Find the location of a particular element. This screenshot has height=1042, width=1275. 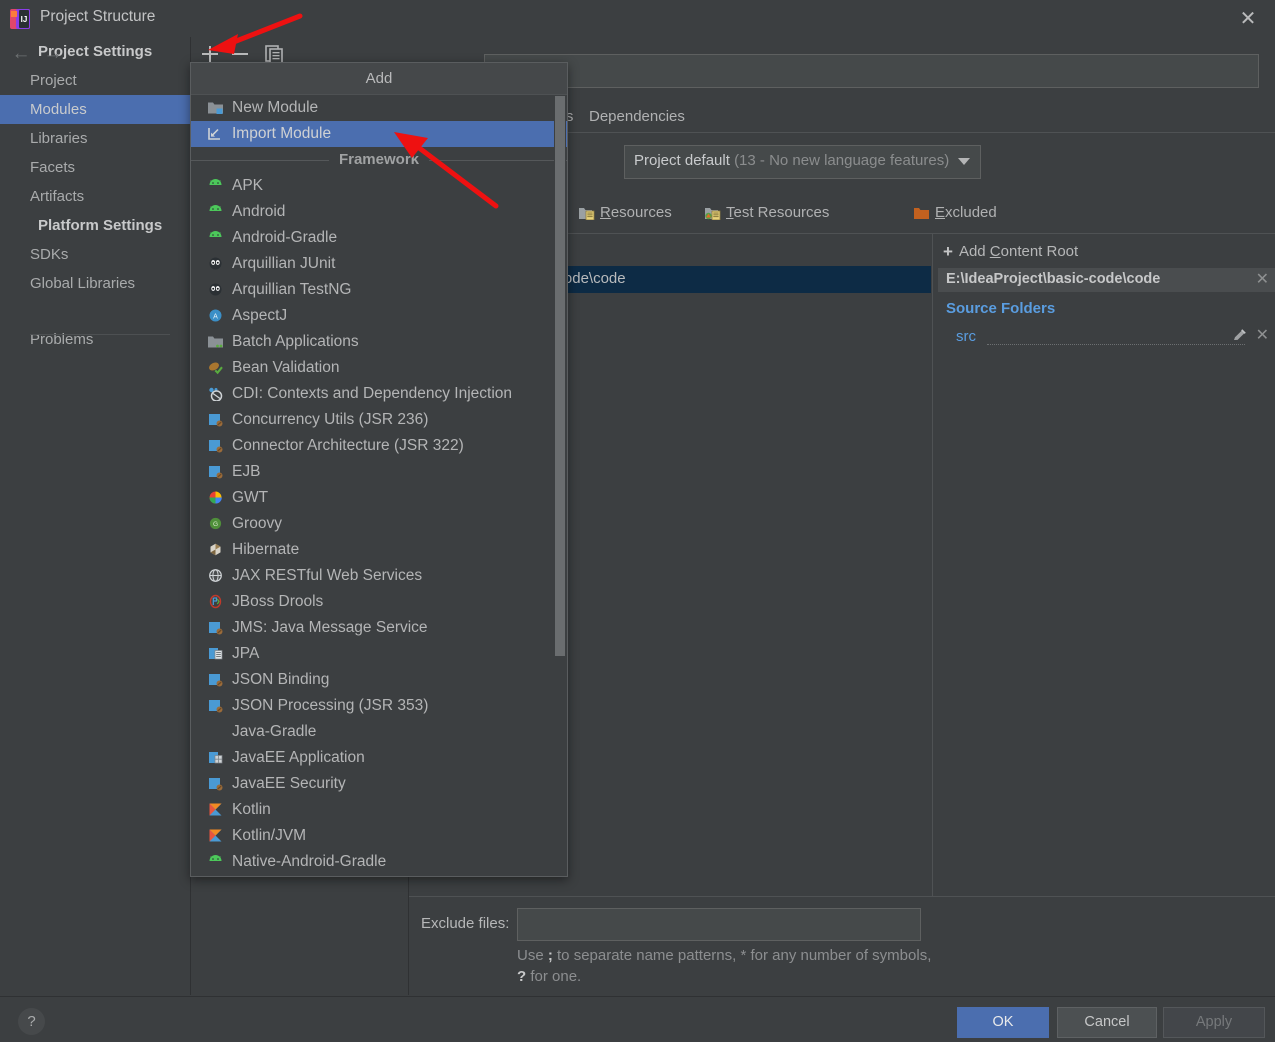

menu-item-concurrency-utils: Concurrency Utils (JSR 236) is located at coordinates (379, 420).